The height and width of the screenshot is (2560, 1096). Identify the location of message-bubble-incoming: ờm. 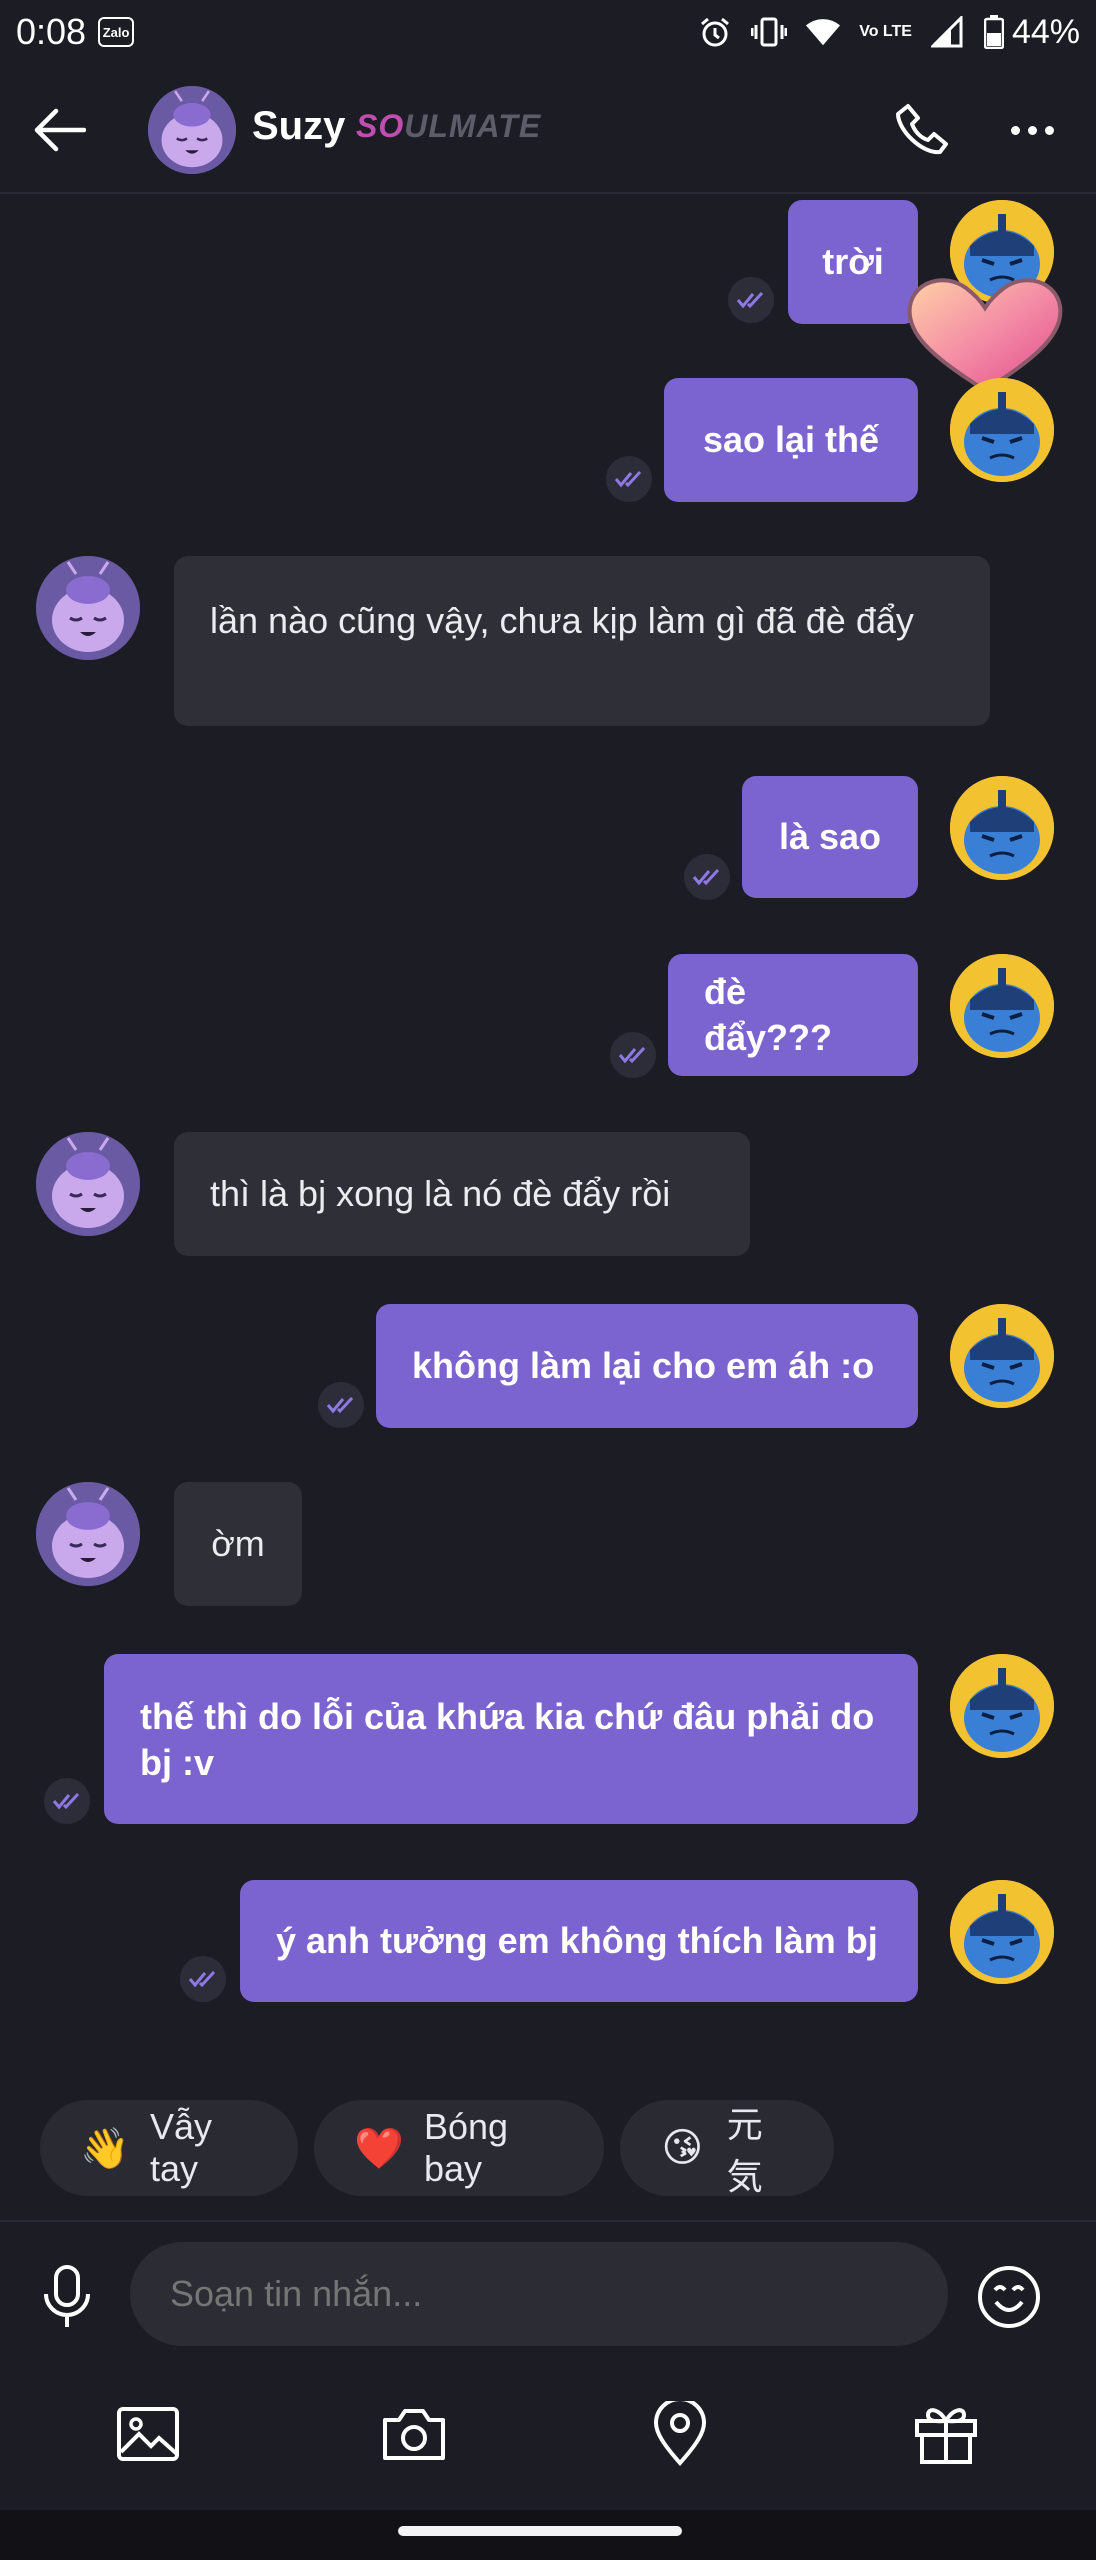
(238, 1544).